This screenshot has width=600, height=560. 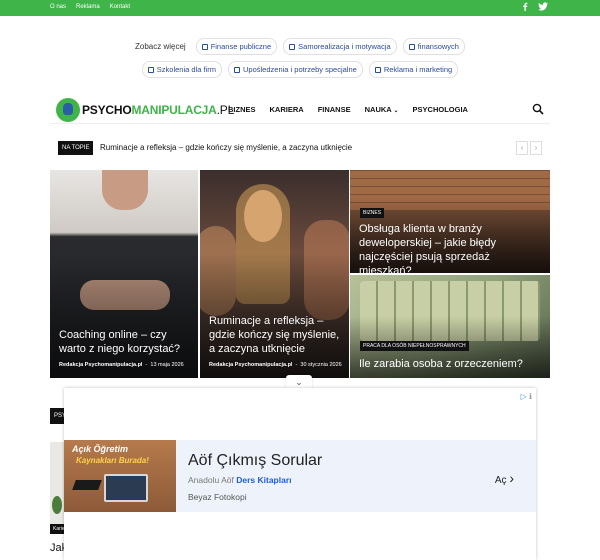 I want to click on ad-subline: Anadolu Aöf Ders Kitapları, so click(x=240, y=480).